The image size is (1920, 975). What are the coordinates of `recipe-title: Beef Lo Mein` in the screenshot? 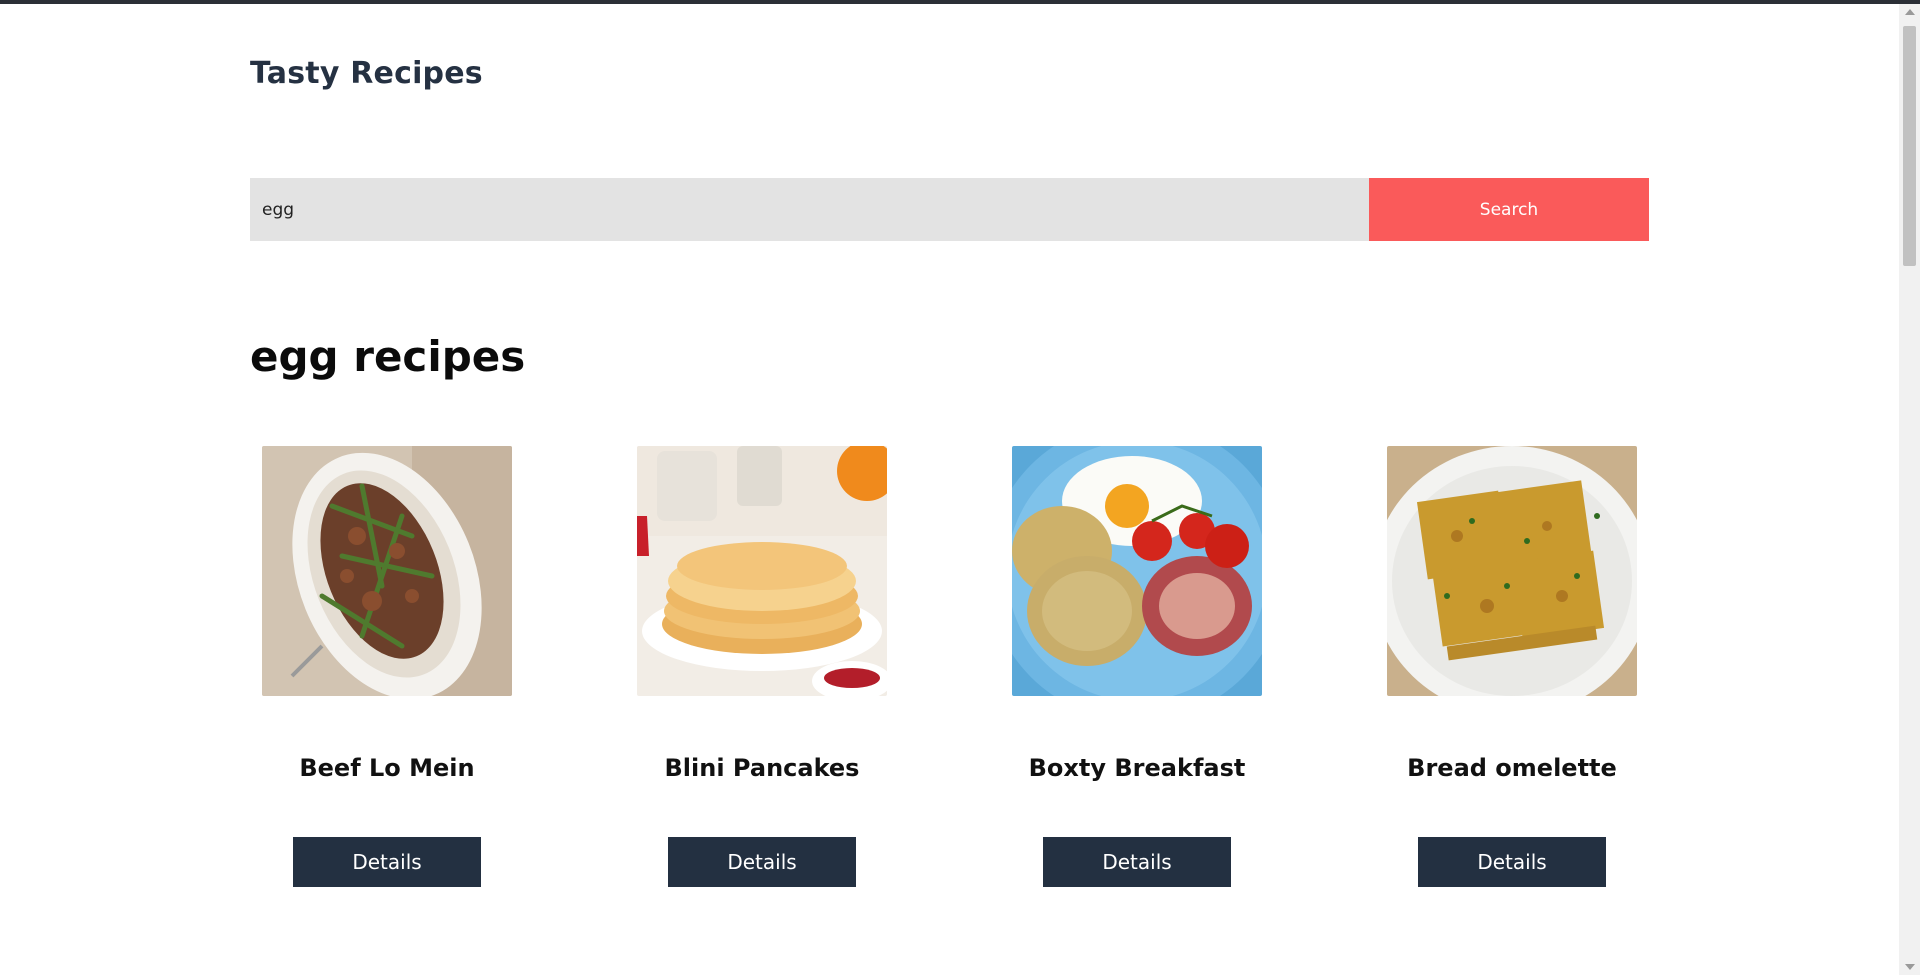 It's located at (387, 768).